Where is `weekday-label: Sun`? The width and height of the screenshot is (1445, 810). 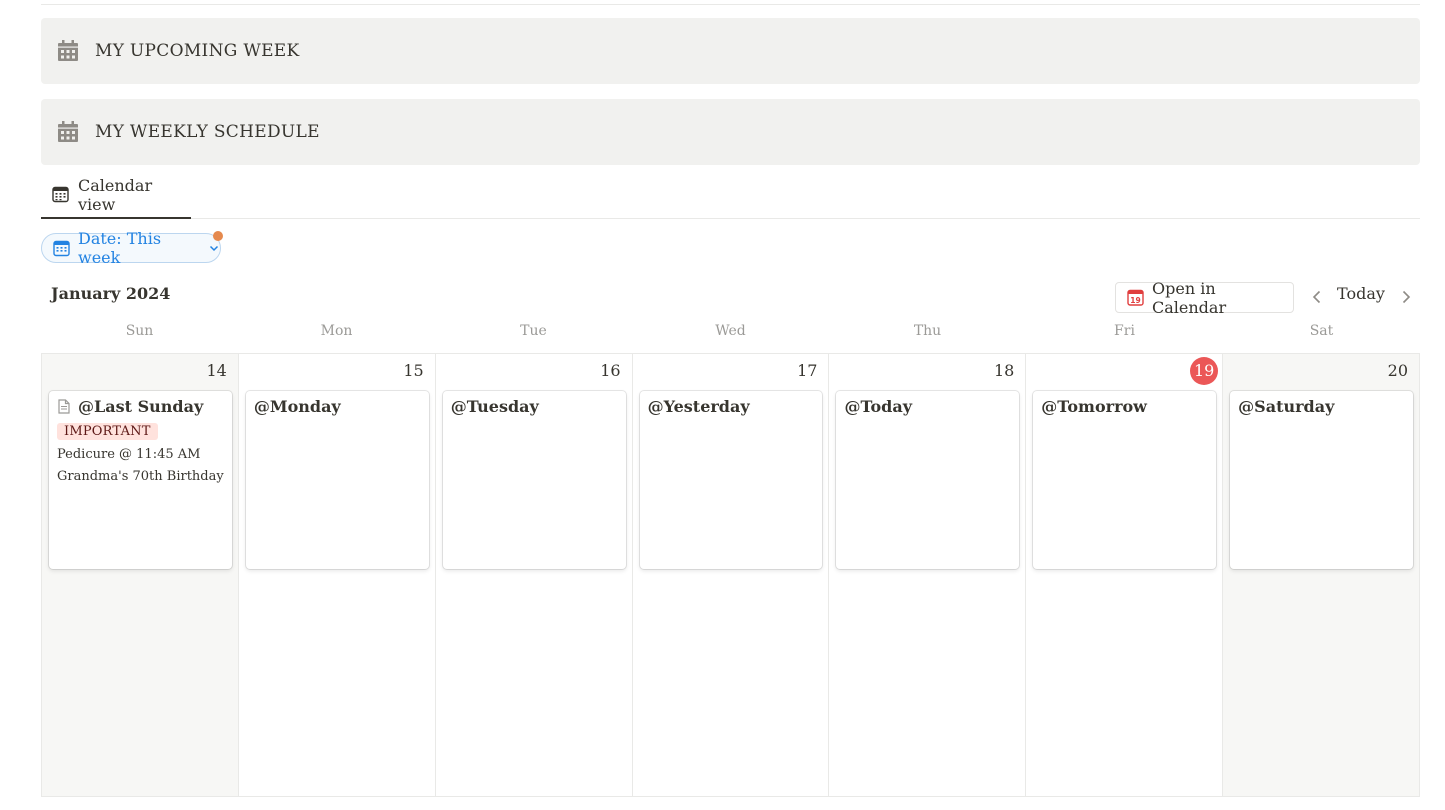
weekday-label: Sun is located at coordinates (139, 331).